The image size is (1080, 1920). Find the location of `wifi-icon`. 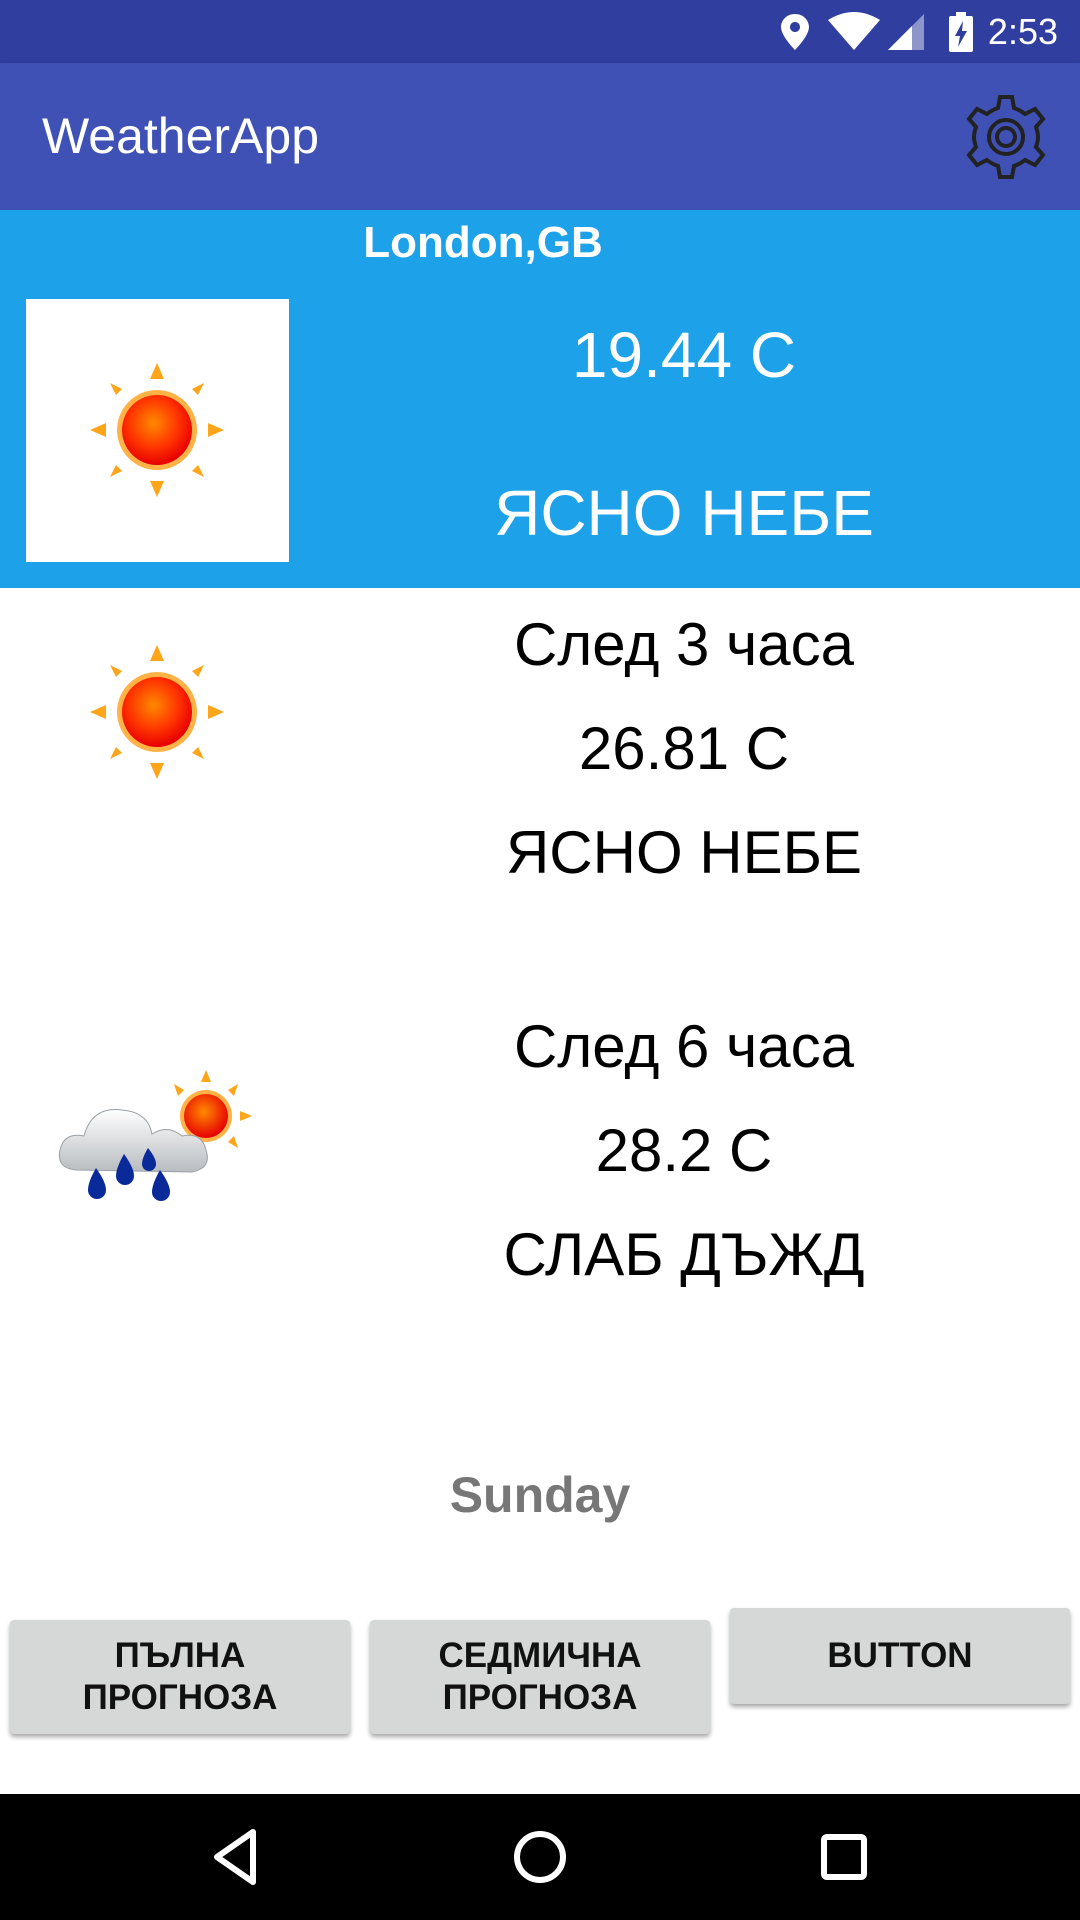

wifi-icon is located at coordinates (853, 30).